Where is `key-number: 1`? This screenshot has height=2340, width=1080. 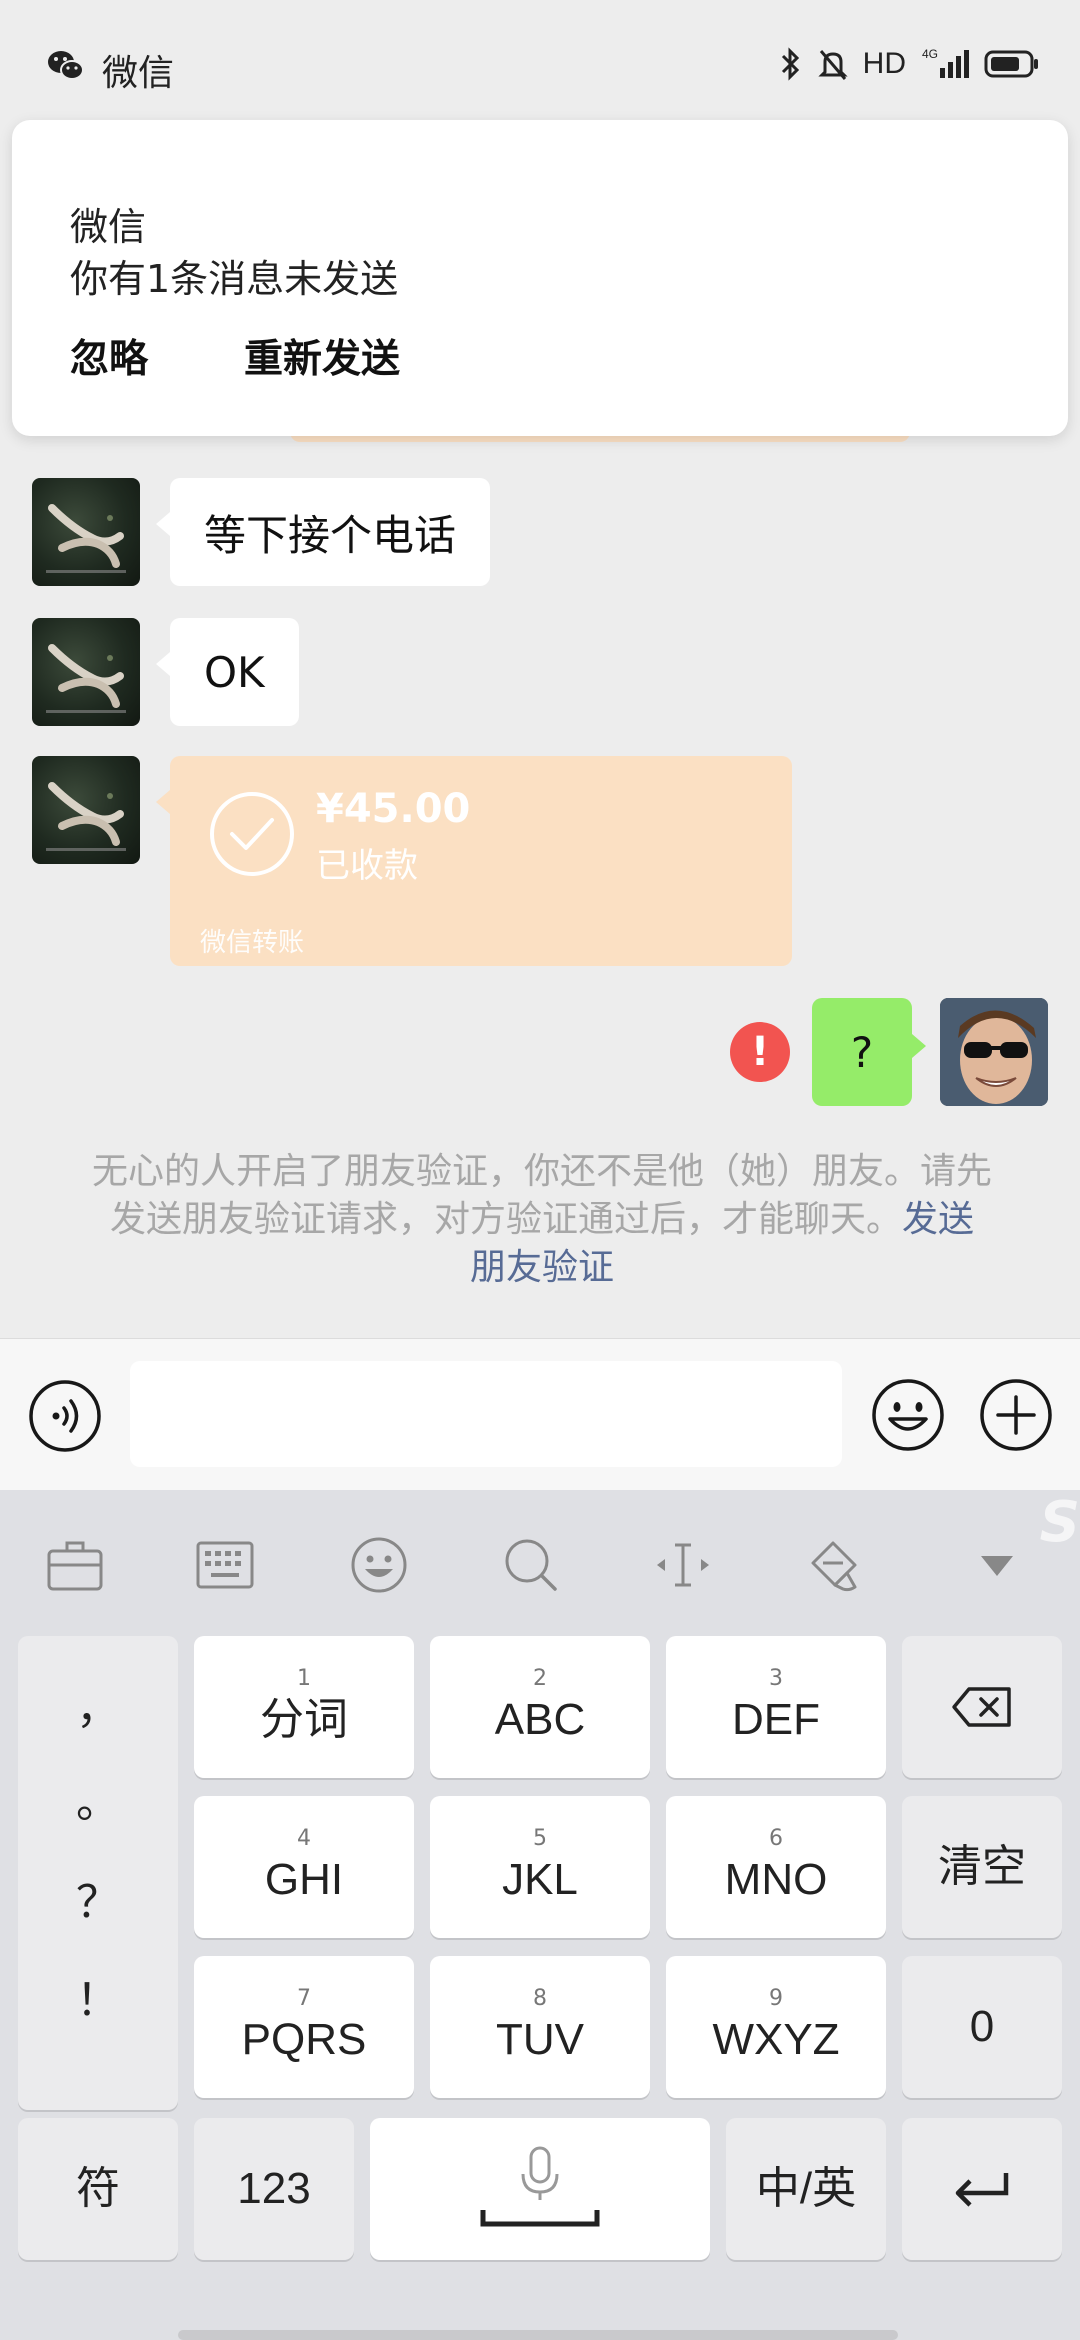 key-number: 1 is located at coordinates (304, 1678).